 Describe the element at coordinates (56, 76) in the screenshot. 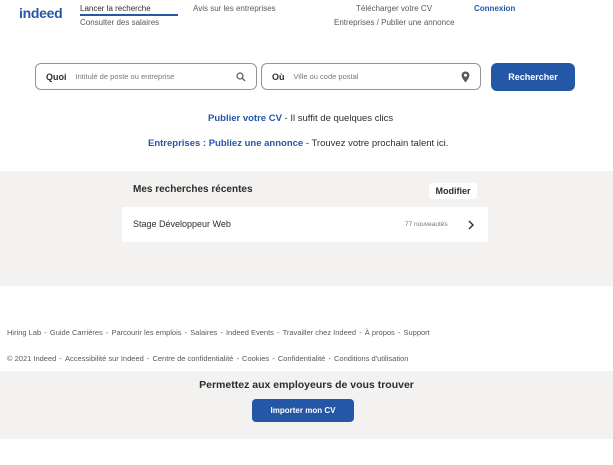

I see `what-label: Quoi` at that location.